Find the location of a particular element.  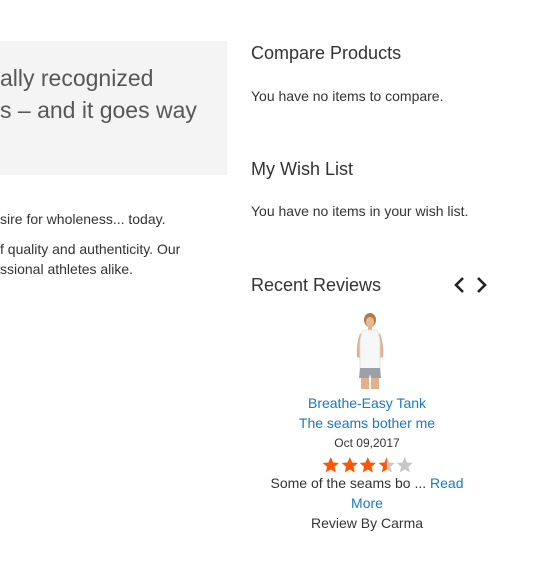

product-photo-tank-top is located at coordinates (370, 351).